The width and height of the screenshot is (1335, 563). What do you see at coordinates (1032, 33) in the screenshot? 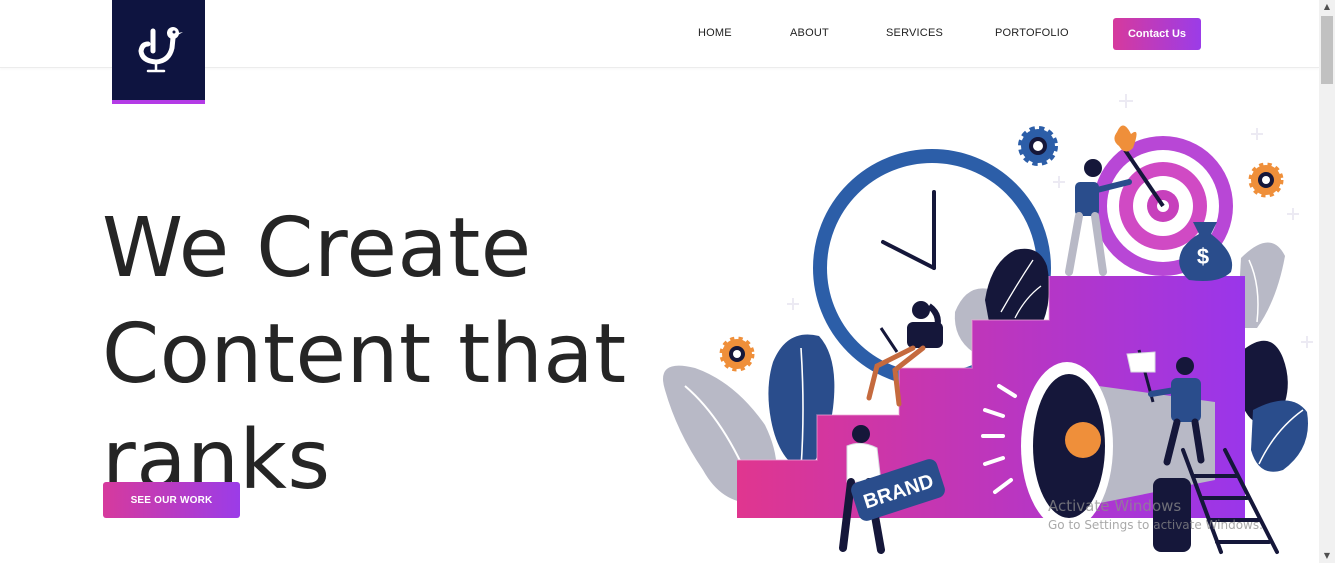
I see `nav-portfolio-link: PORTOFOLIO` at bounding box center [1032, 33].